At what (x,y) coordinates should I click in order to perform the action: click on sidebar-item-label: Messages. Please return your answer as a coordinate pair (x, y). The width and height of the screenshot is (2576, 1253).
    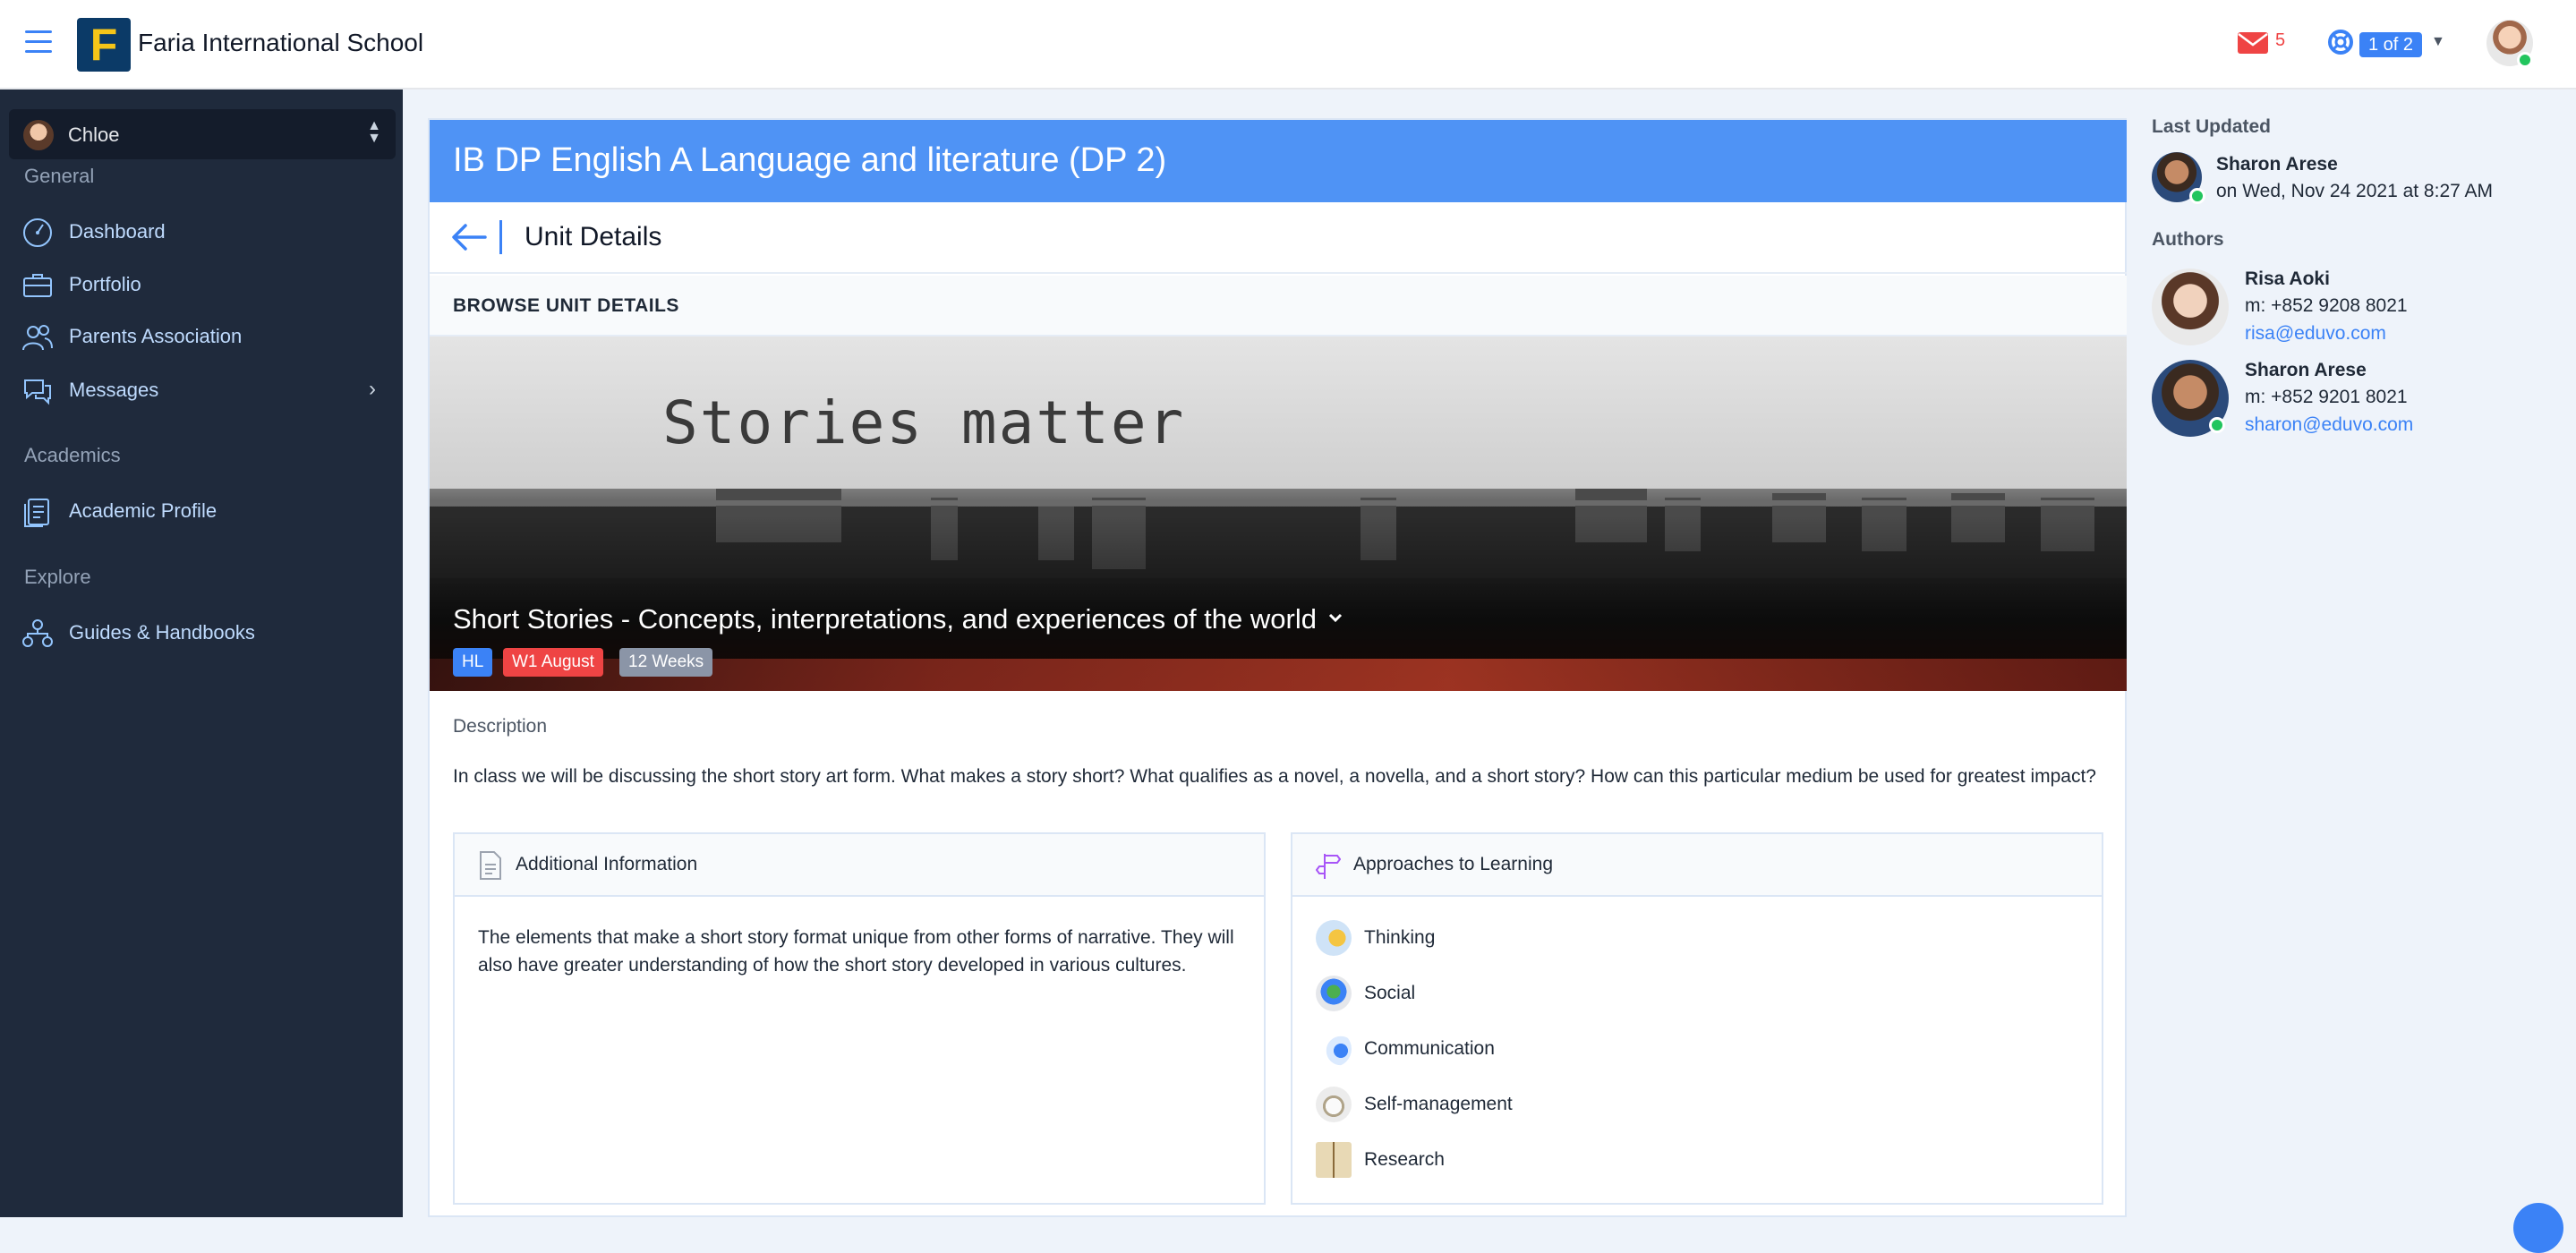
    Looking at the image, I should click on (114, 390).